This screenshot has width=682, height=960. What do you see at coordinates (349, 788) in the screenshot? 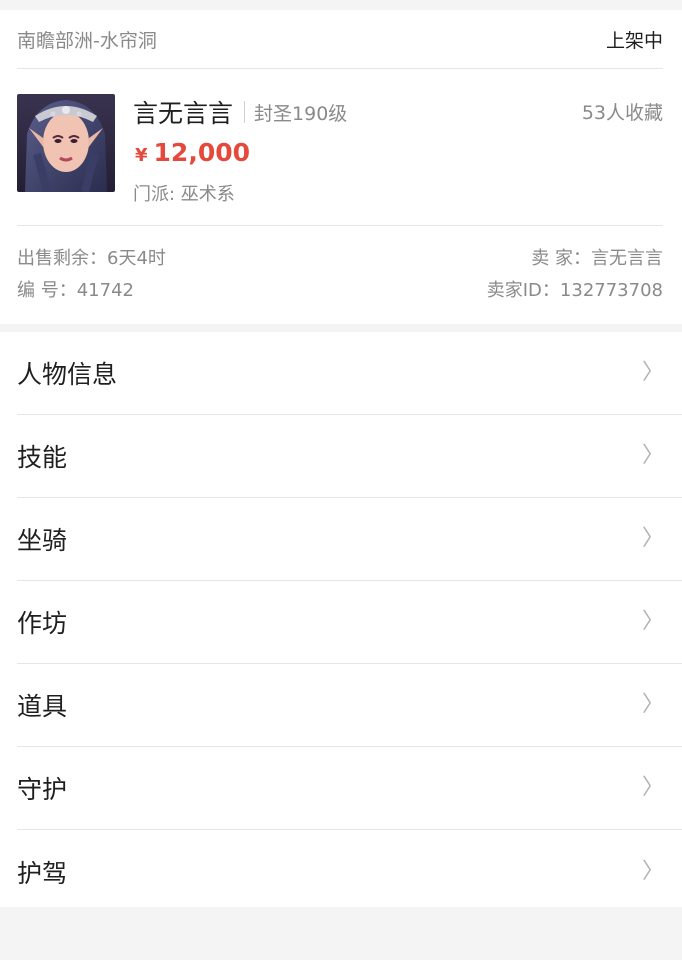
I see `menu-item-guardian: 守护 〉` at bounding box center [349, 788].